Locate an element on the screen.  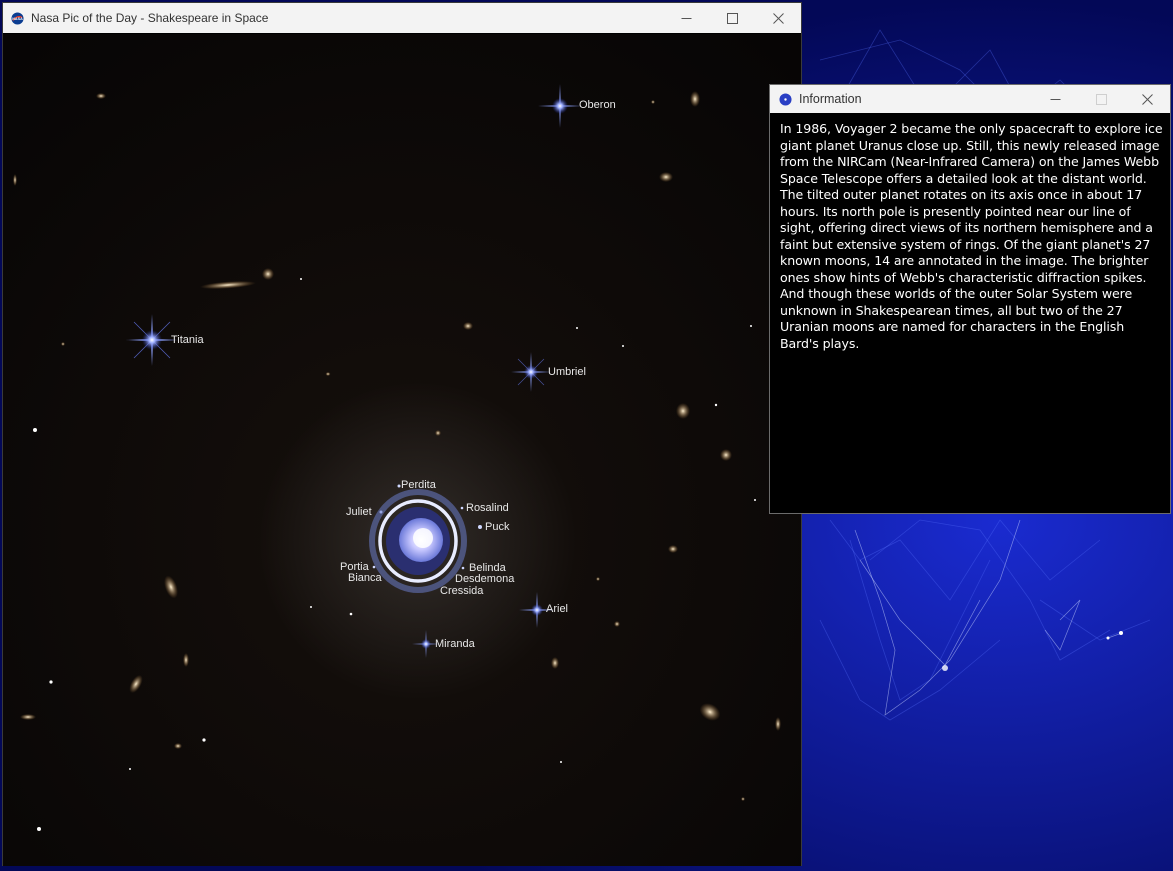
moon-label-perdita: Perdita is located at coordinates (418, 485).